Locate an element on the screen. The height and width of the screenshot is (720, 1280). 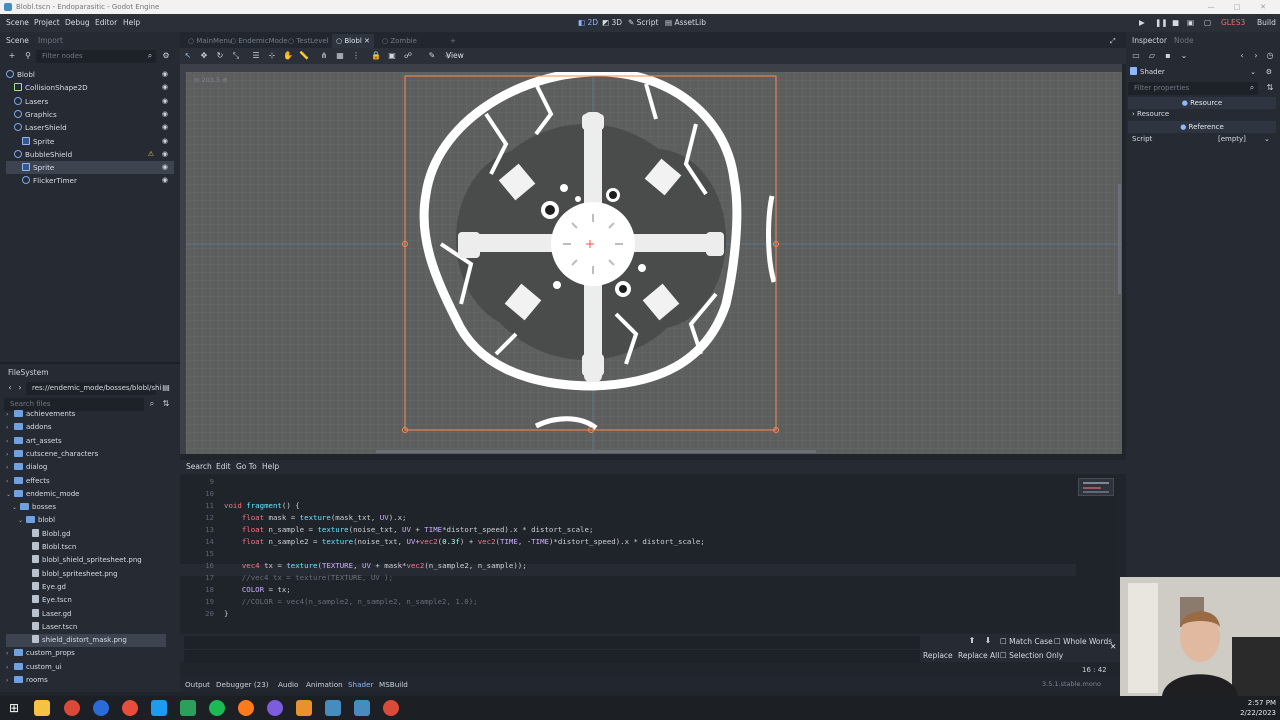
ruler-tool-icon: 📏 is located at coordinates (304, 56).